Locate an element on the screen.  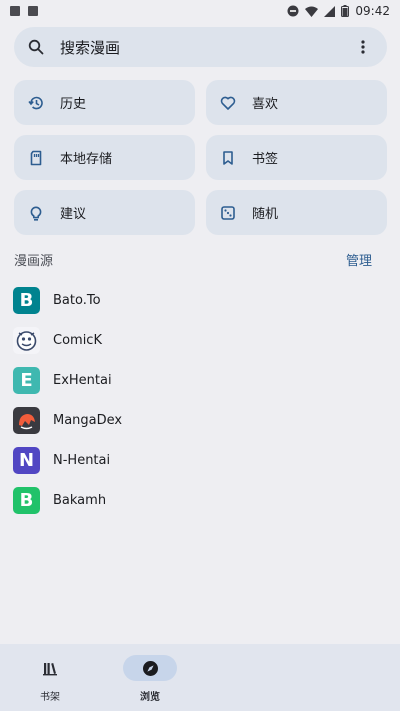
source-name: N-Hentai is located at coordinates (82, 460).